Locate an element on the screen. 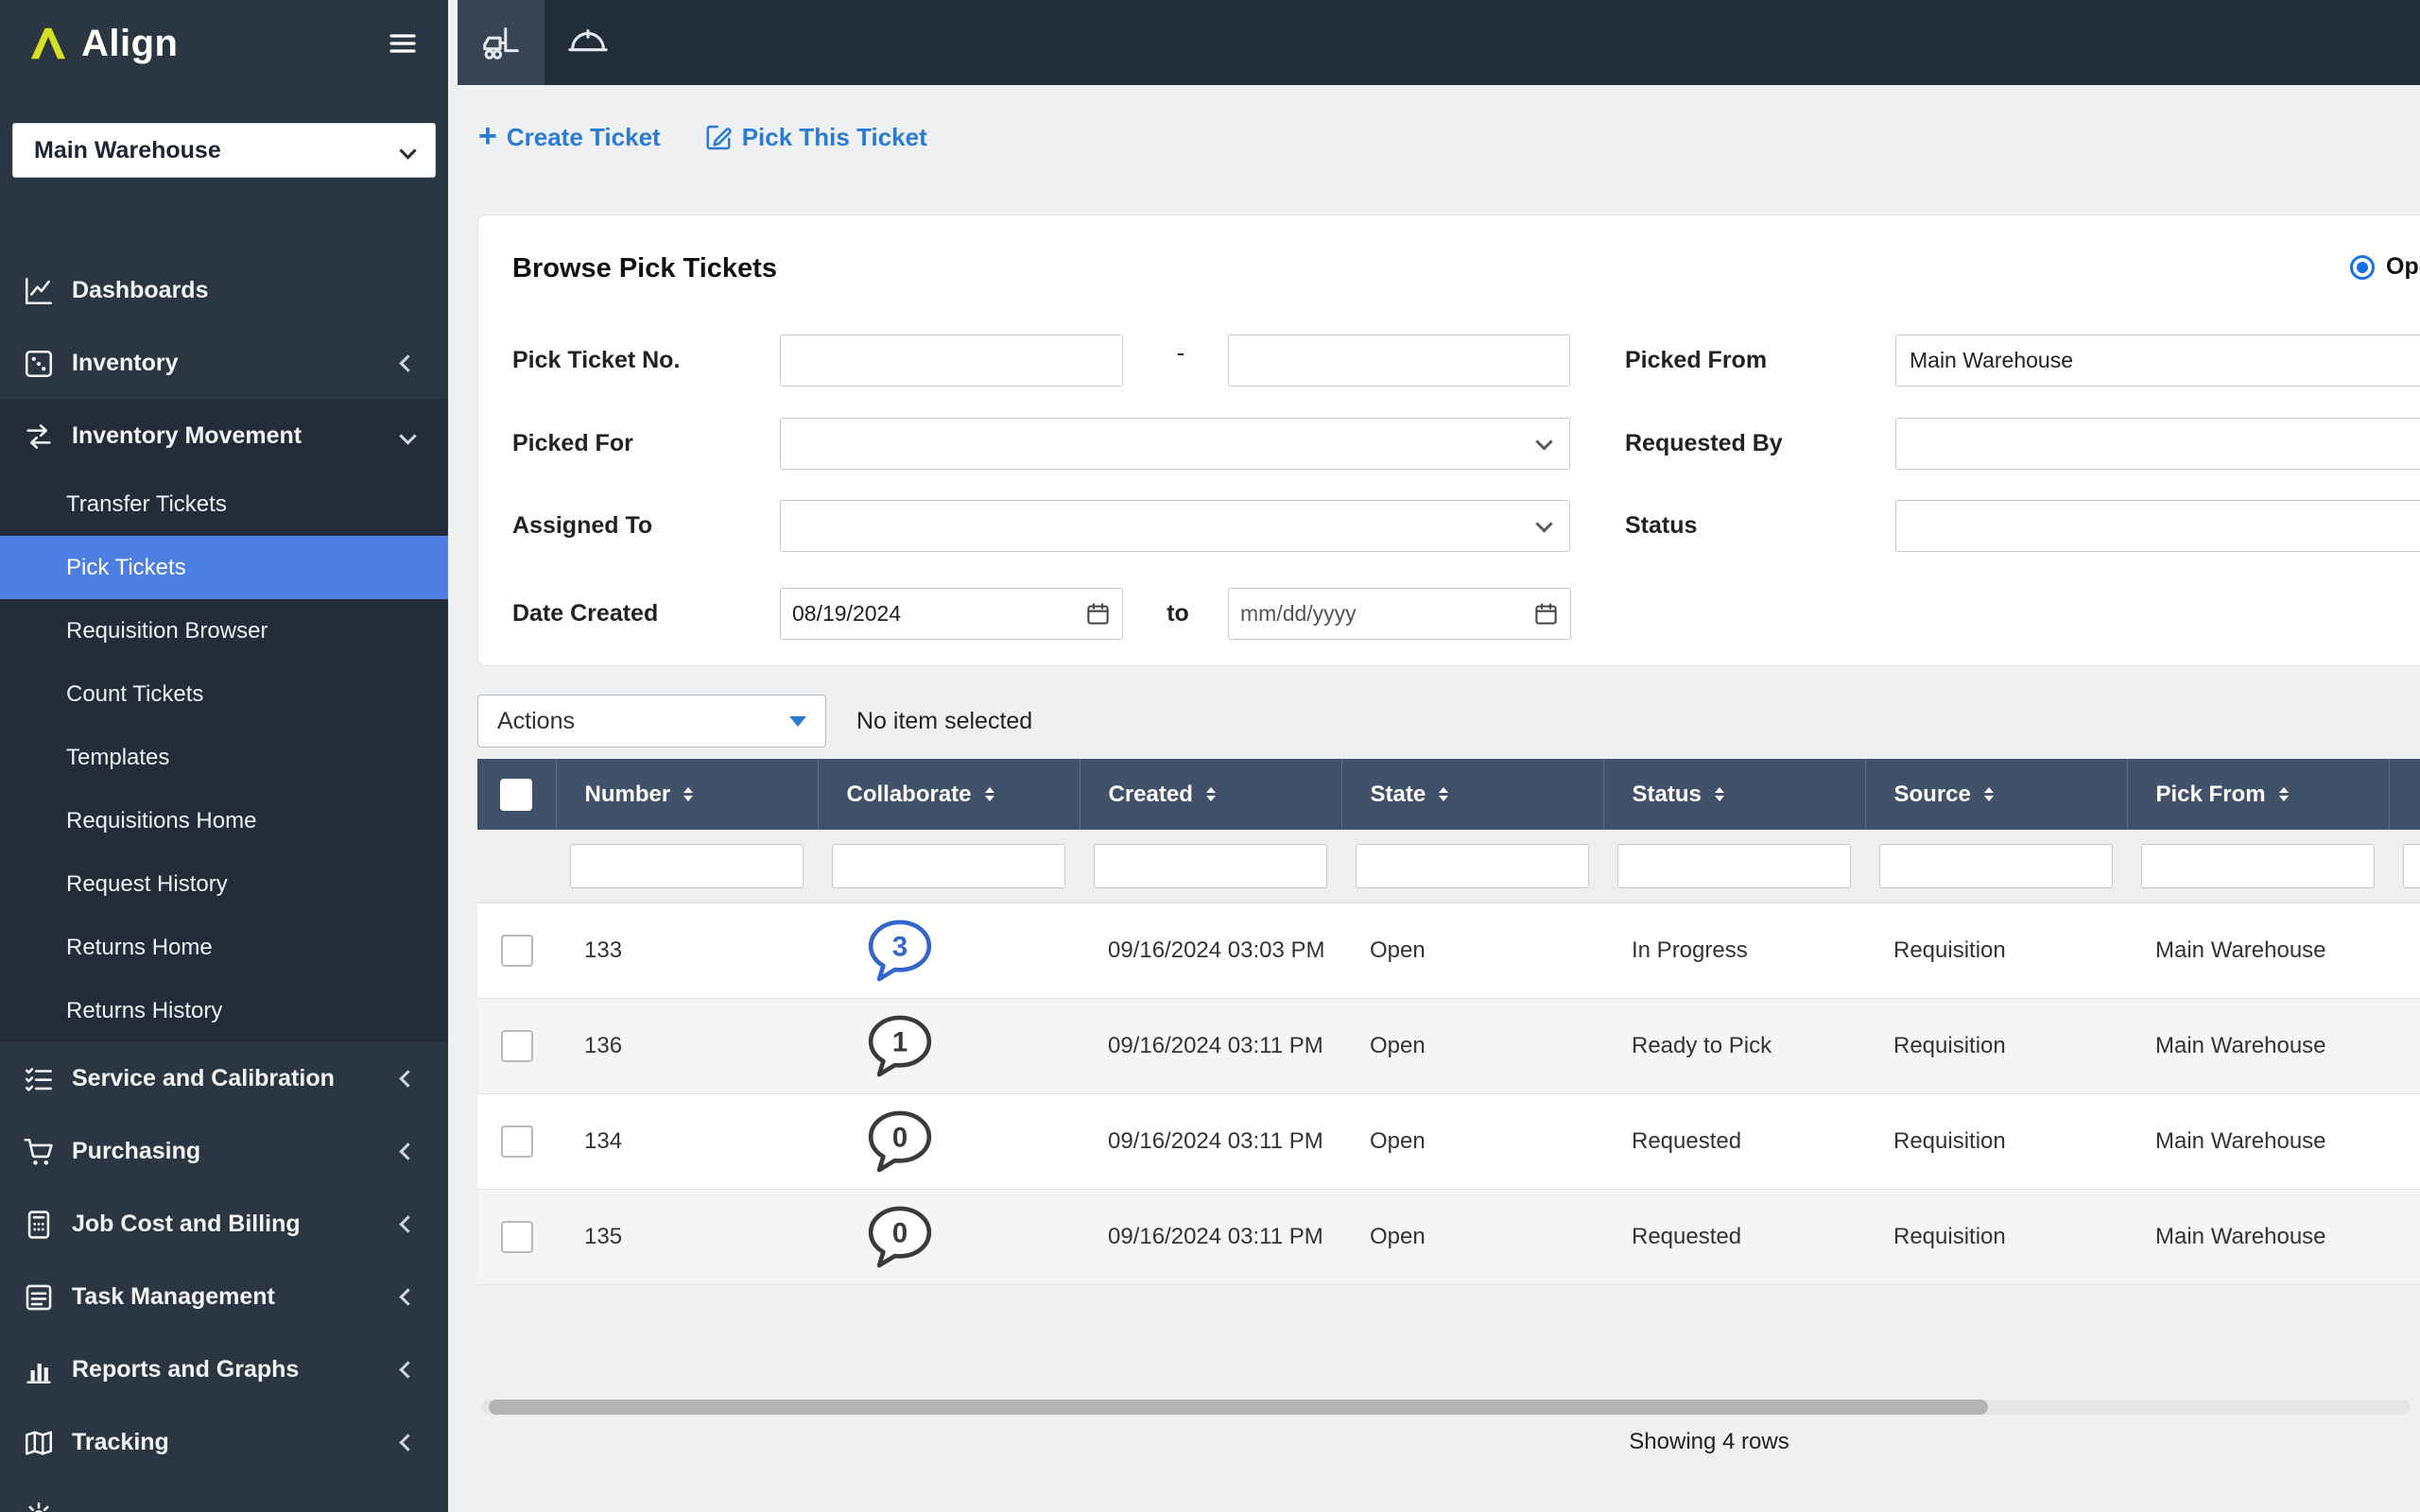 This screenshot has width=2420, height=1512. cell-created: 09/16/2024 03:11 PM is located at coordinates (1210, 1141).